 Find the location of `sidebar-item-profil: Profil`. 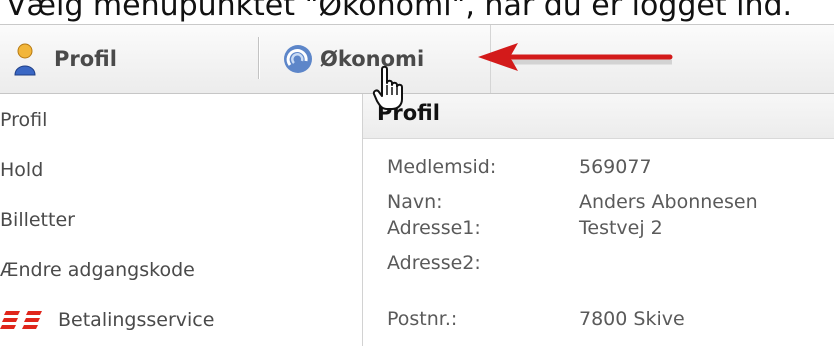

sidebar-item-profil: Profil is located at coordinates (23, 120).